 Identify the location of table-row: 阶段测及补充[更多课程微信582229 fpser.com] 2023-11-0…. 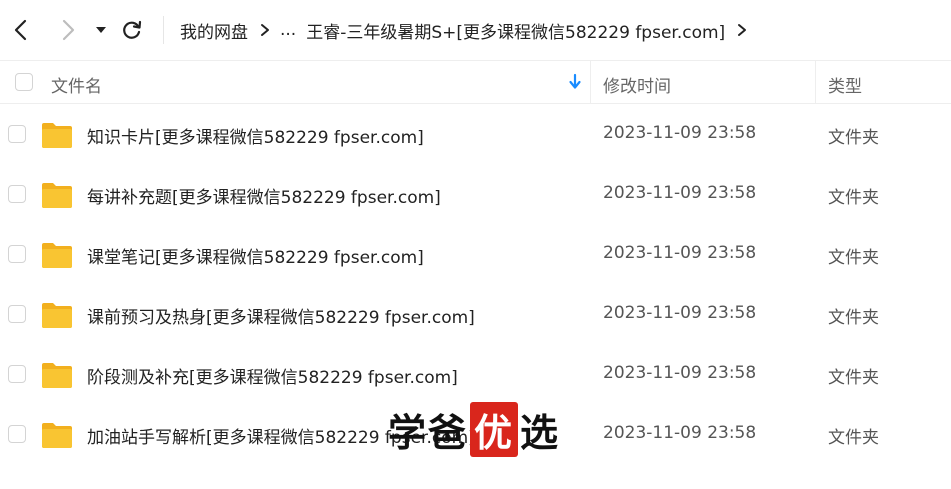
(475, 374).